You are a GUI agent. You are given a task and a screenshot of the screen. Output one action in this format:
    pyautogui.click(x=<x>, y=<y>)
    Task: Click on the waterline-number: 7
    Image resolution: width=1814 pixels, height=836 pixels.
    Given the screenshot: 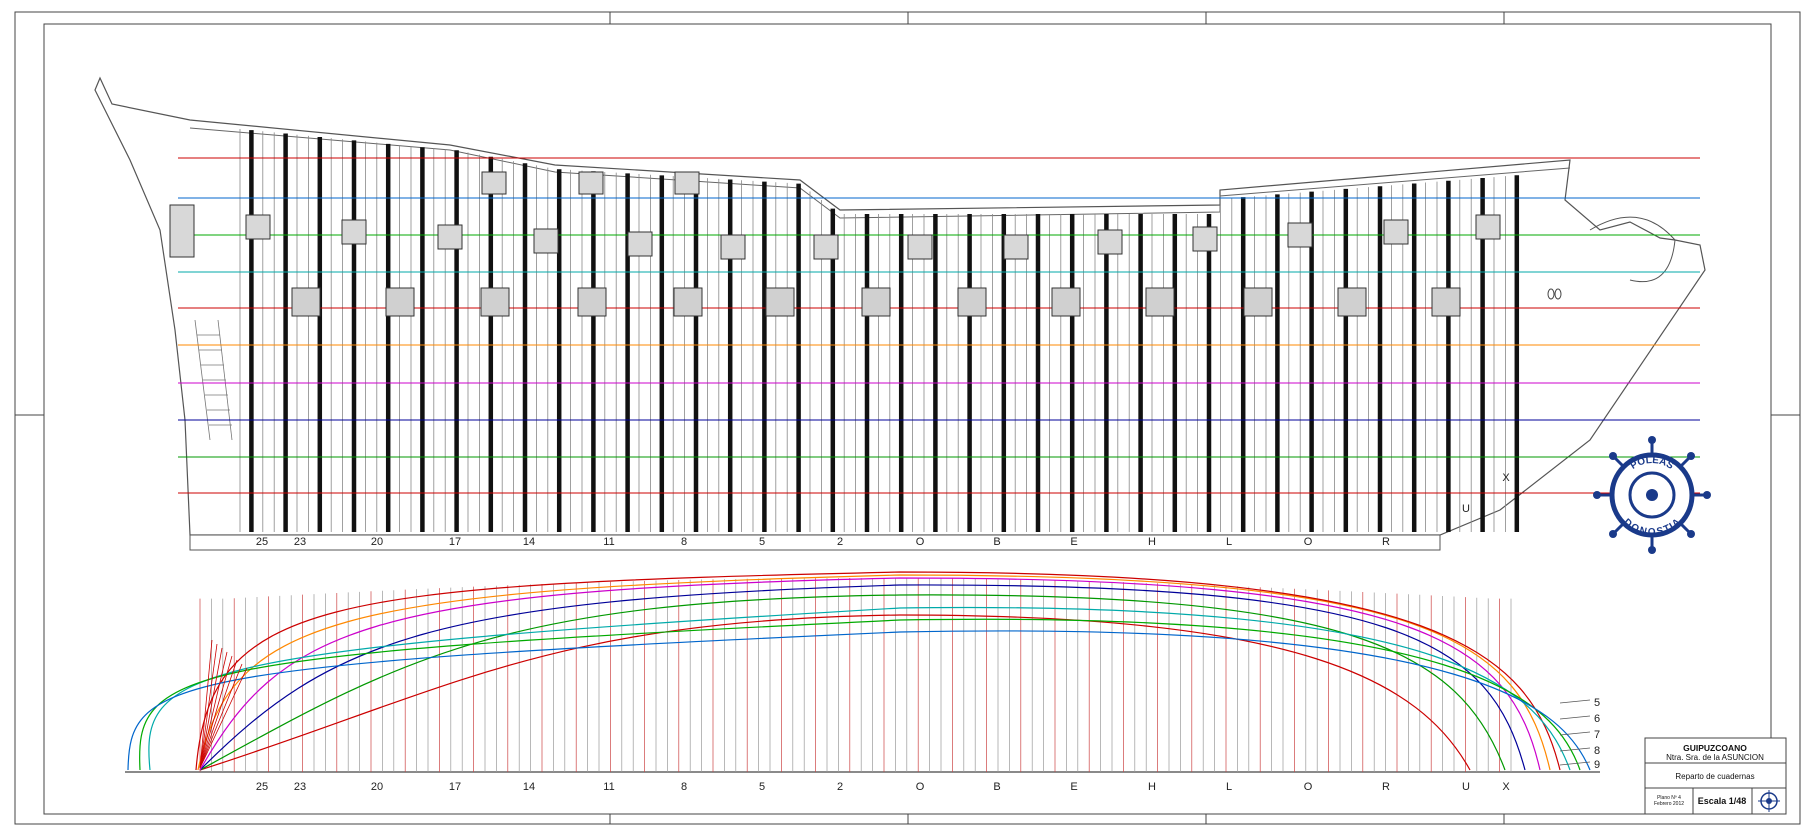 What is the action you would take?
    pyautogui.click(x=1597, y=735)
    